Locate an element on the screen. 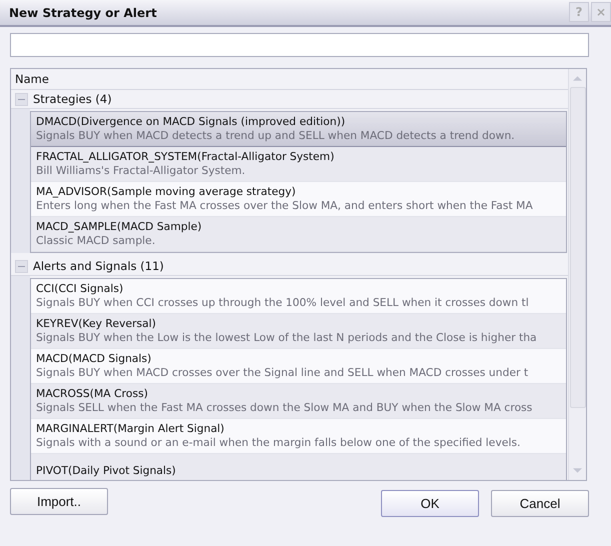  item-description: Signals BUY when the Low is the lowest Low of the last N periods and the Close is higher tha is located at coordinates (287, 338).